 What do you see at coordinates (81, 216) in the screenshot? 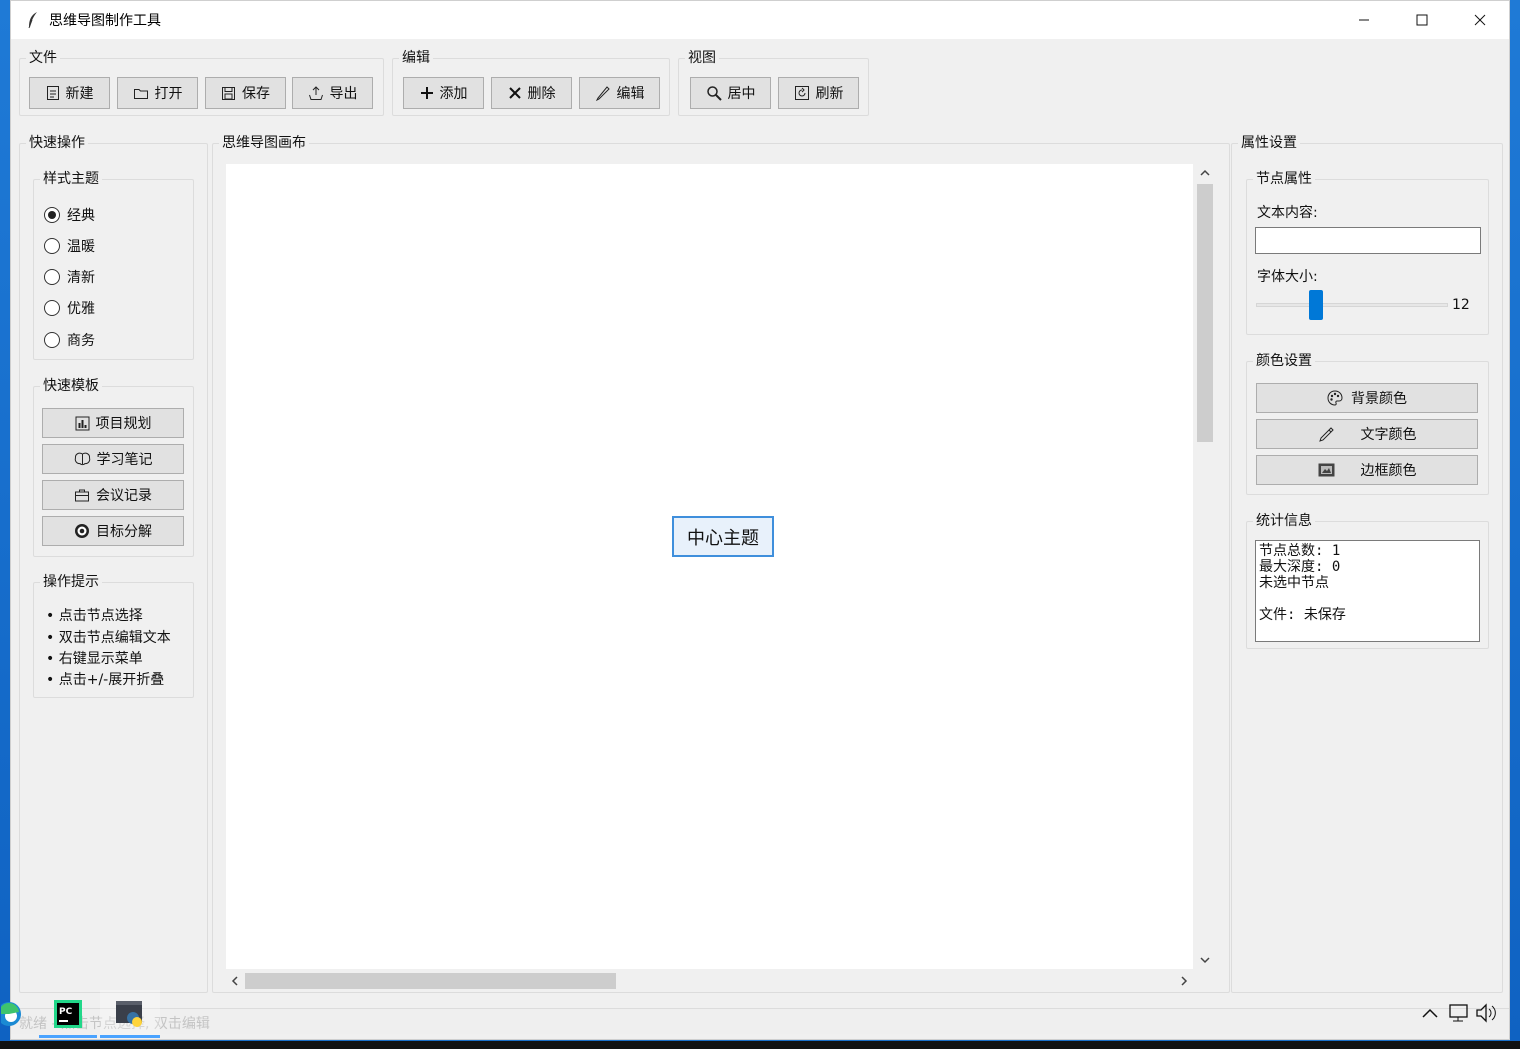
I see `theme-option-label: 经典` at bounding box center [81, 216].